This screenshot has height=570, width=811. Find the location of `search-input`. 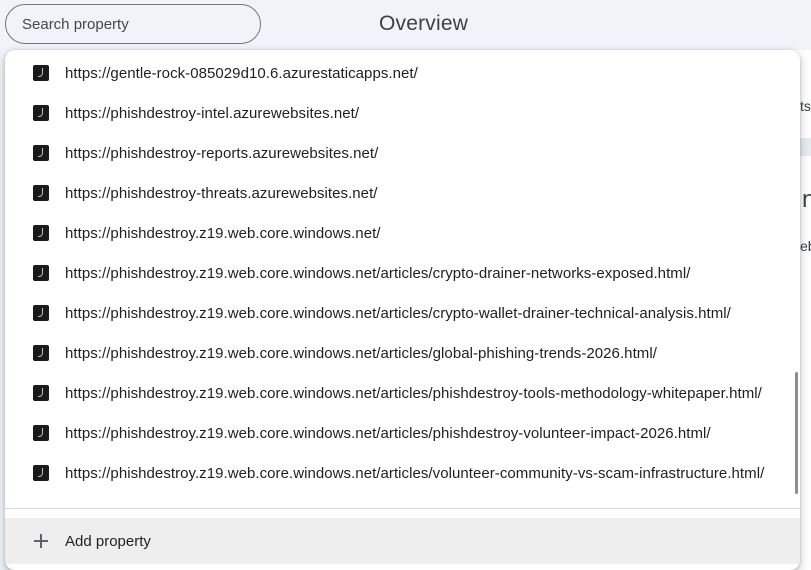

search-input is located at coordinates (141, 24).